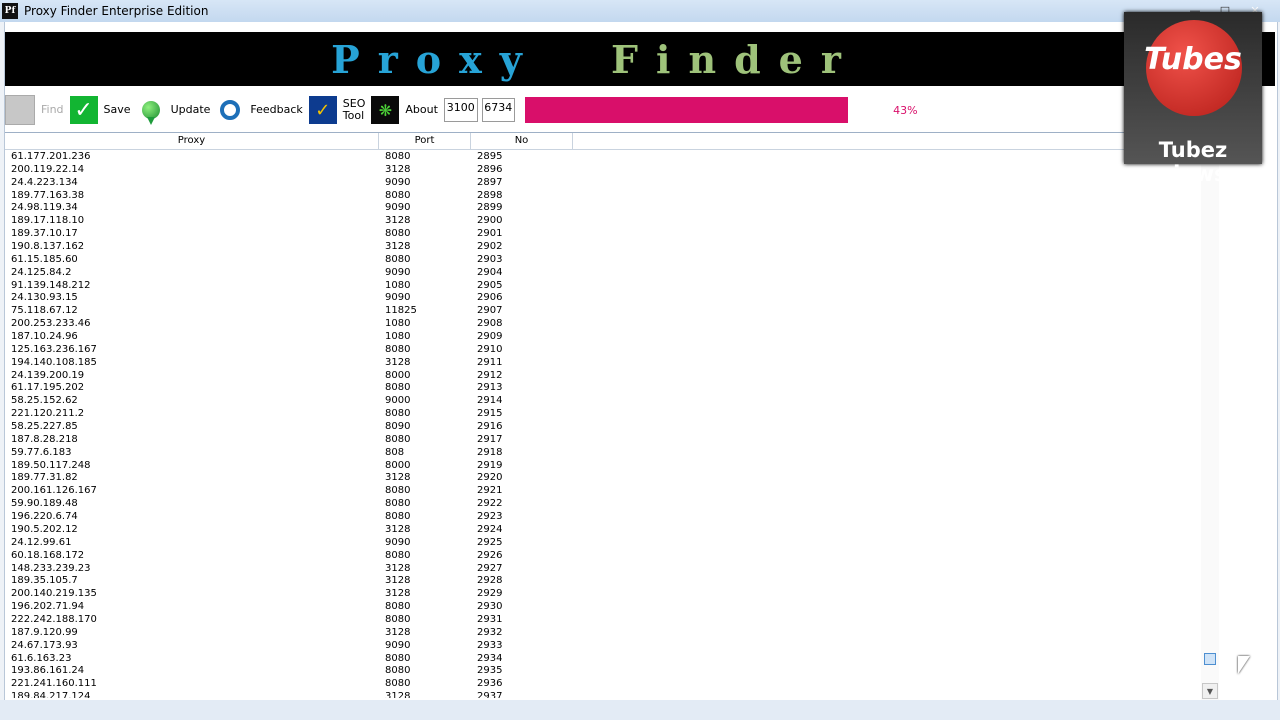 The width and height of the screenshot is (1280, 720). I want to click on table-row: 189.77.163.38 8080 2898, so click(301, 196).